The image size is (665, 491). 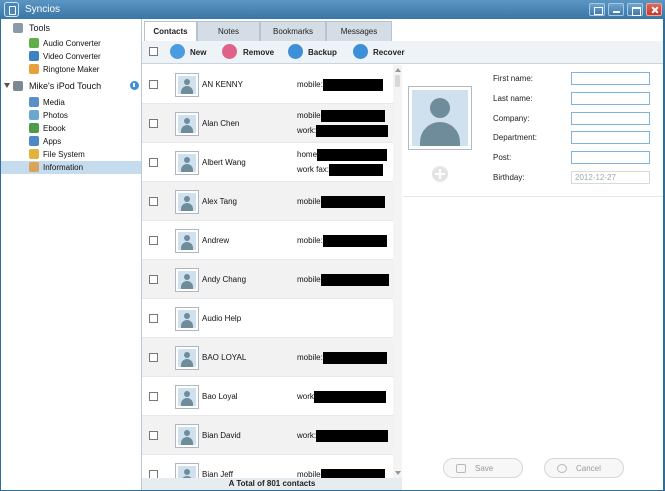 What do you see at coordinates (267, 396) in the screenshot?
I see `contact-row: Bao Loyal work` at bounding box center [267, 396].